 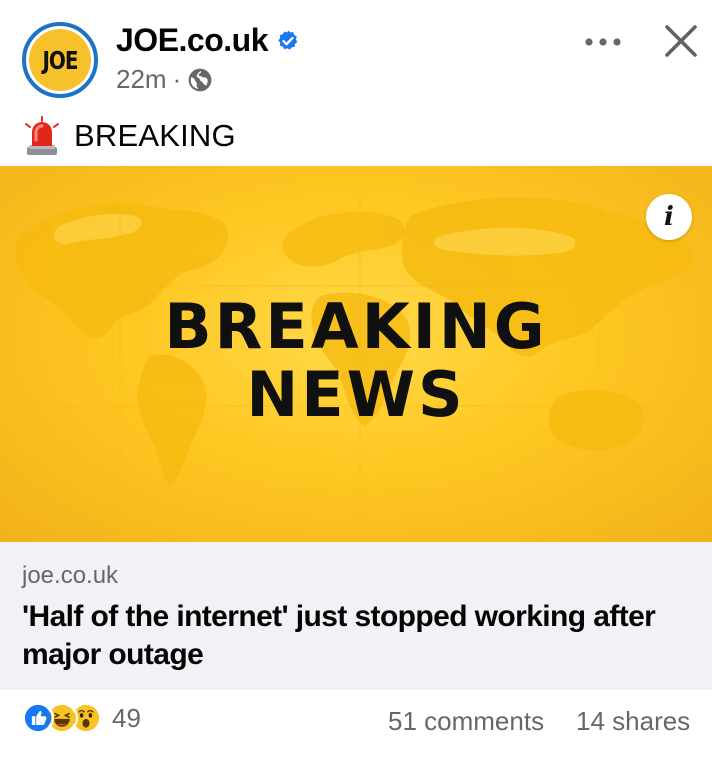 What do you see at coordinates (288, 40) in the screenshot?
I see `verified-badge-icon` at bounding box center [288, 40].